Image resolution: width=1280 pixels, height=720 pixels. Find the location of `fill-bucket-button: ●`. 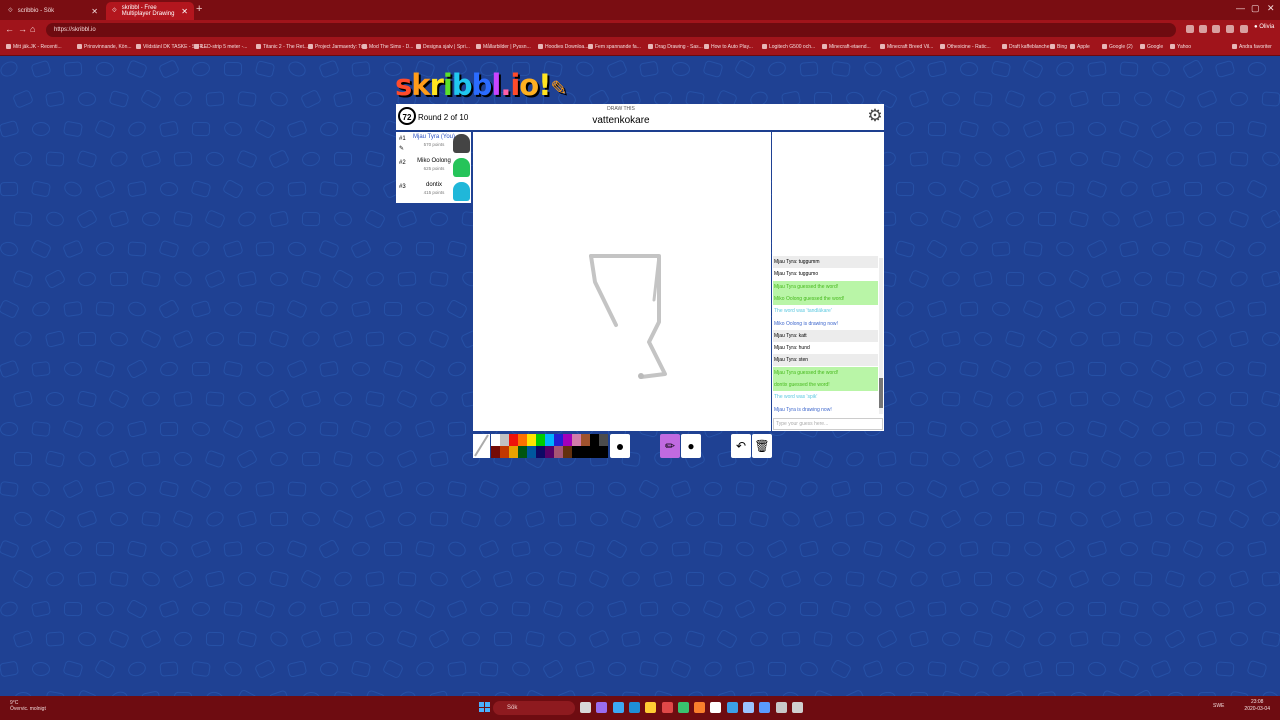

fill-bucket-button: ● is located at coordinates (691, 446).